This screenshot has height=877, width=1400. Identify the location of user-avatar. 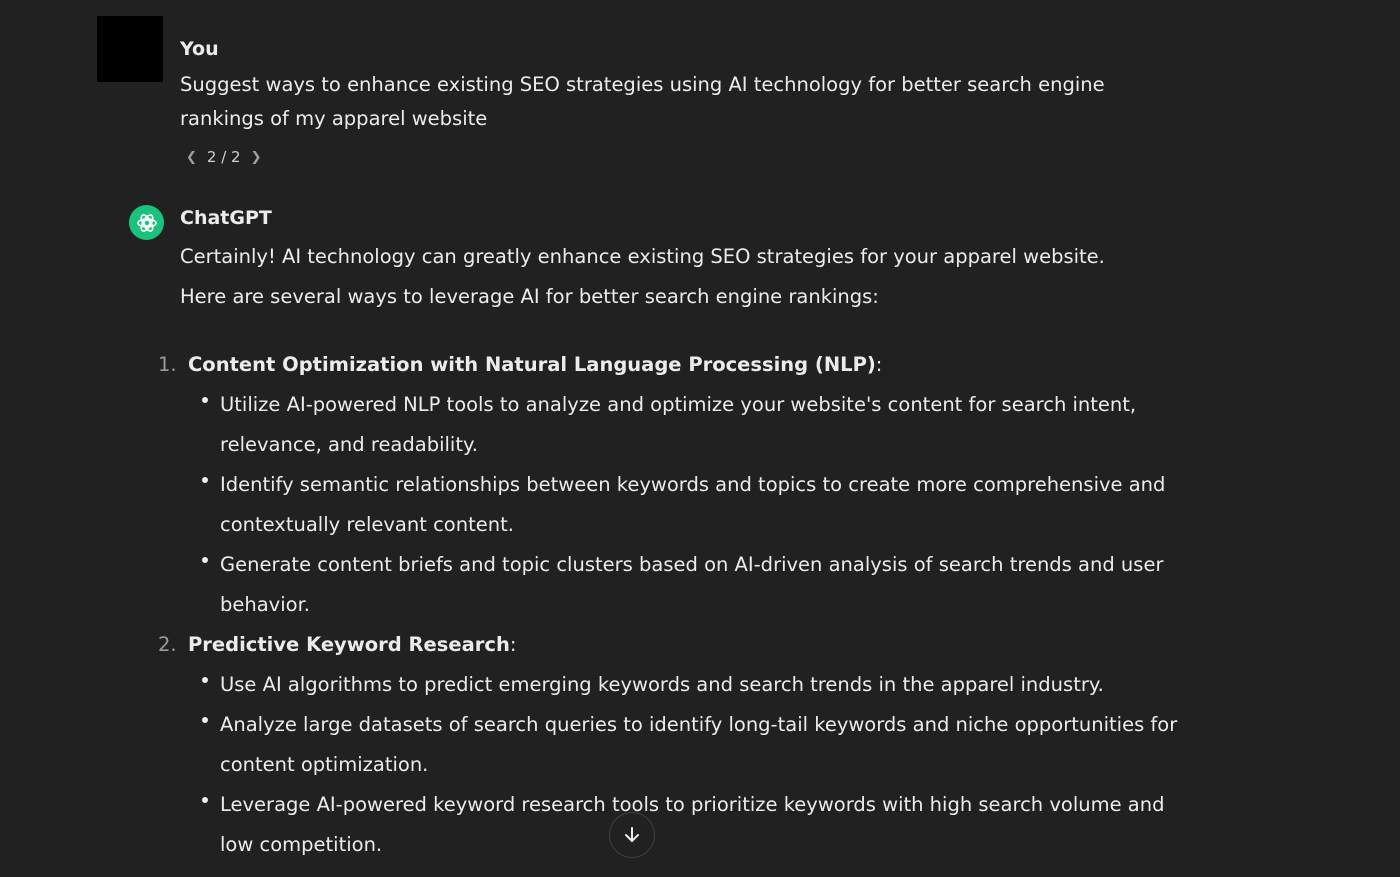
(130, 49).